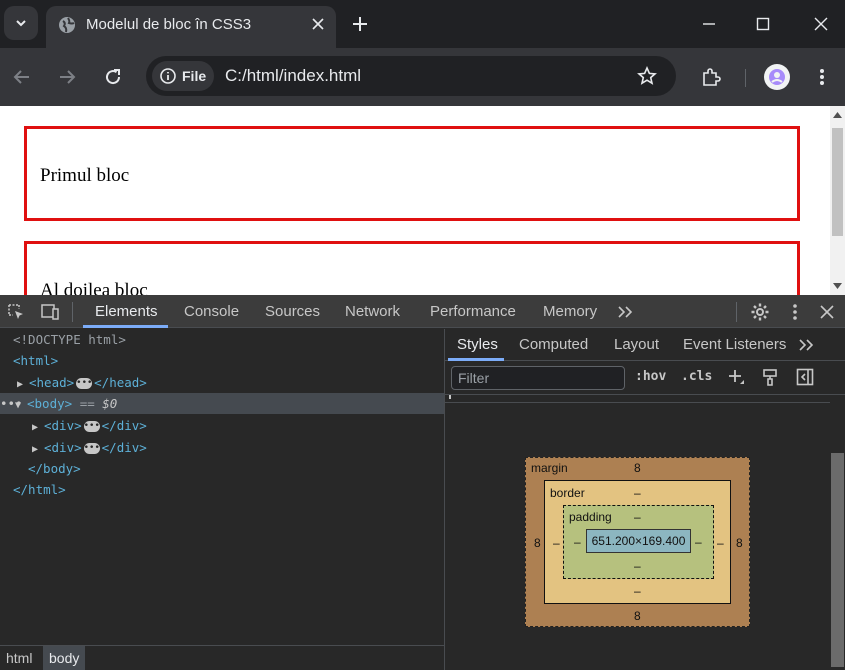  I want to click on cls-toggle: .cls, so click(696, 376).